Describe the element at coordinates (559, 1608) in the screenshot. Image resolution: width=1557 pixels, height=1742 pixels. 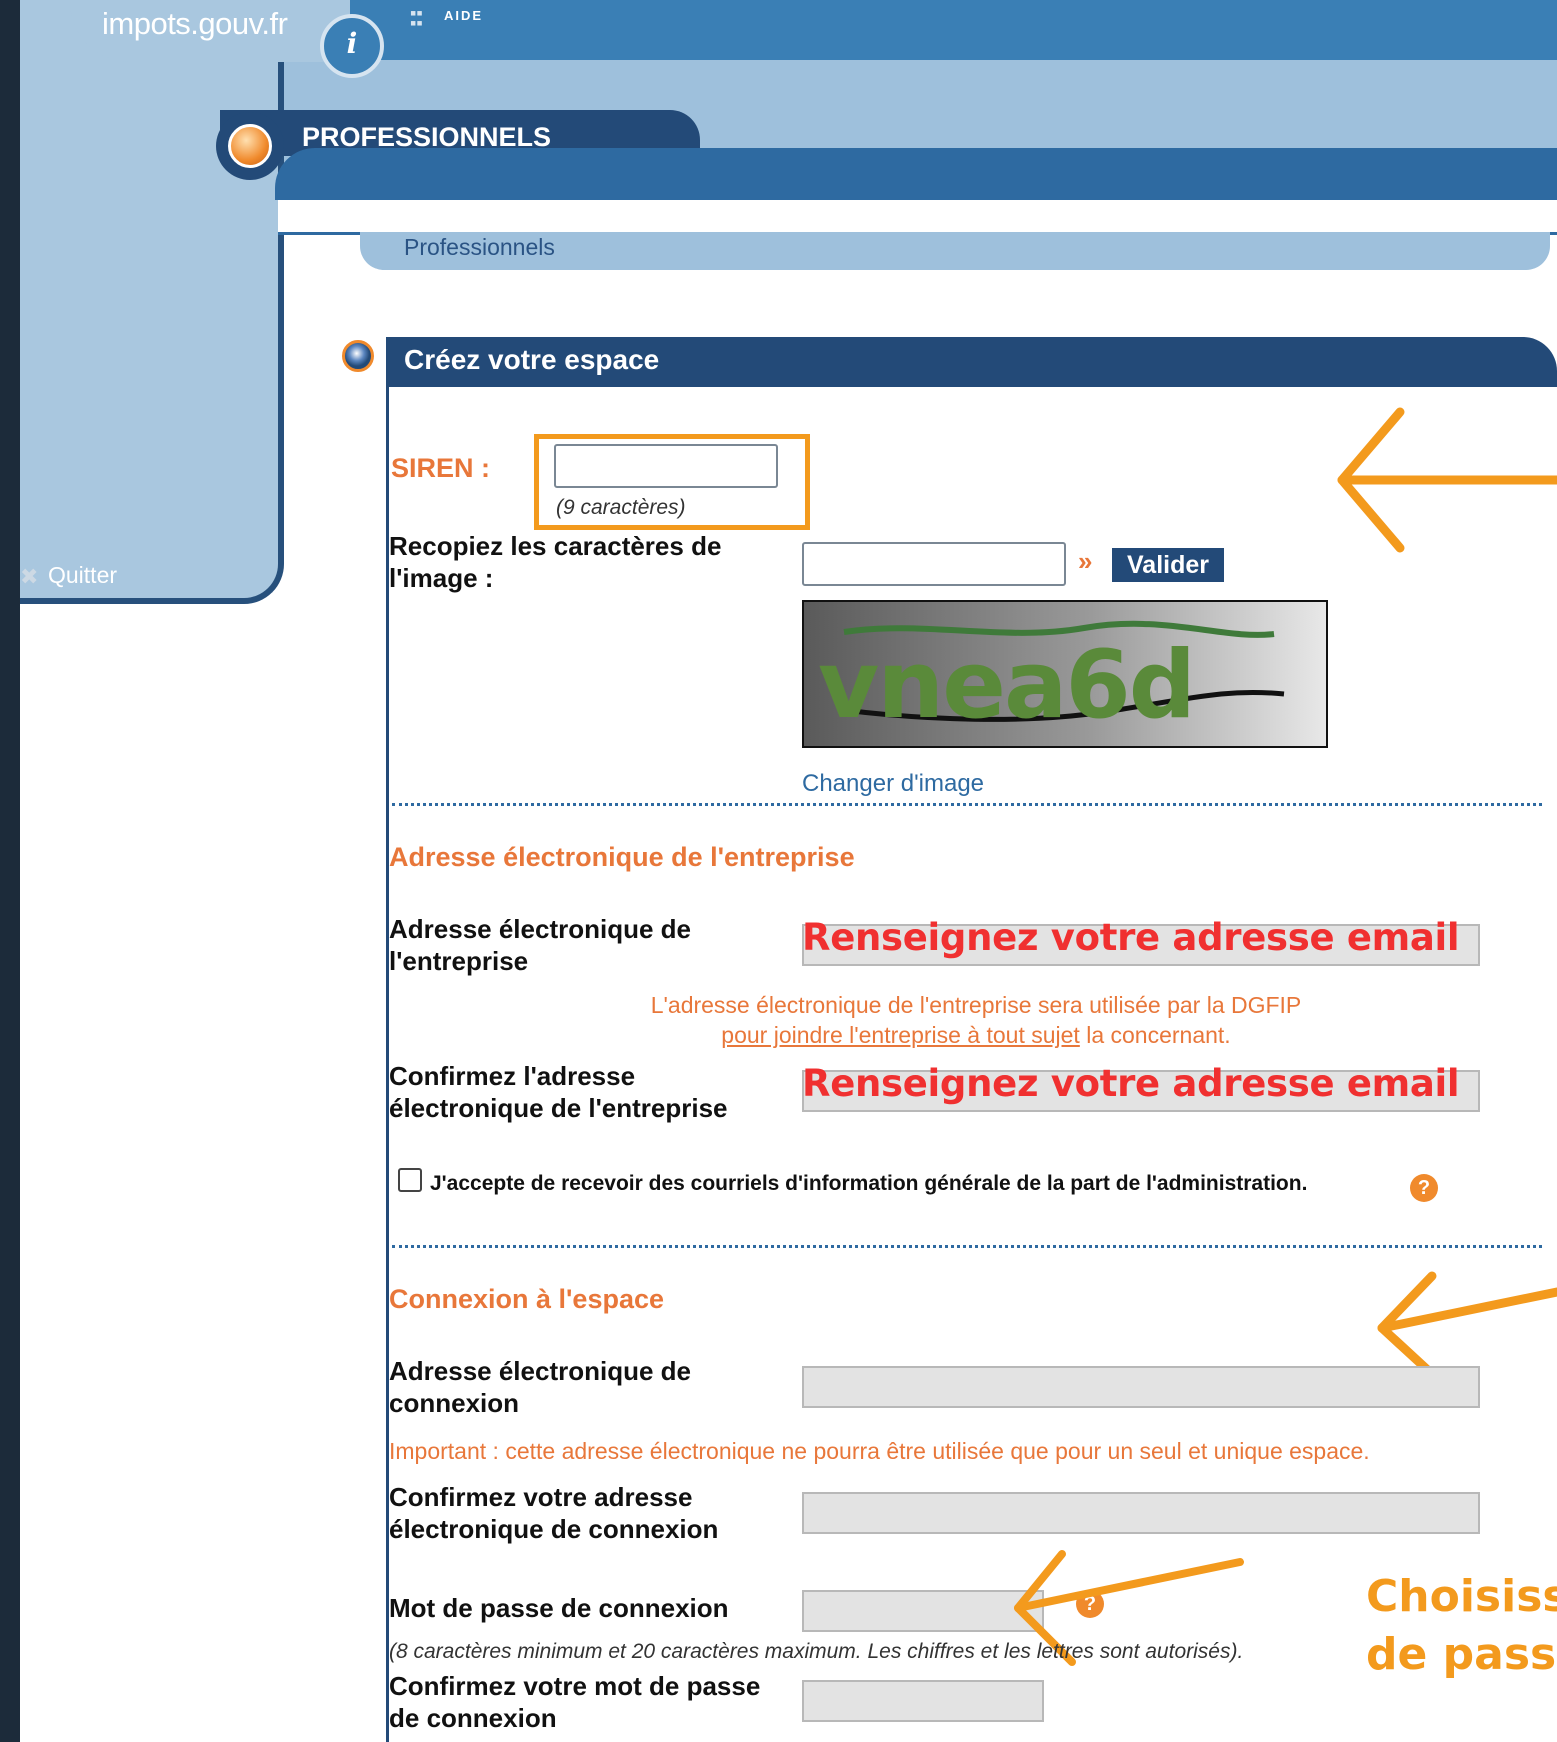
I see `password-label: Mot de passe de connexion` at that location.